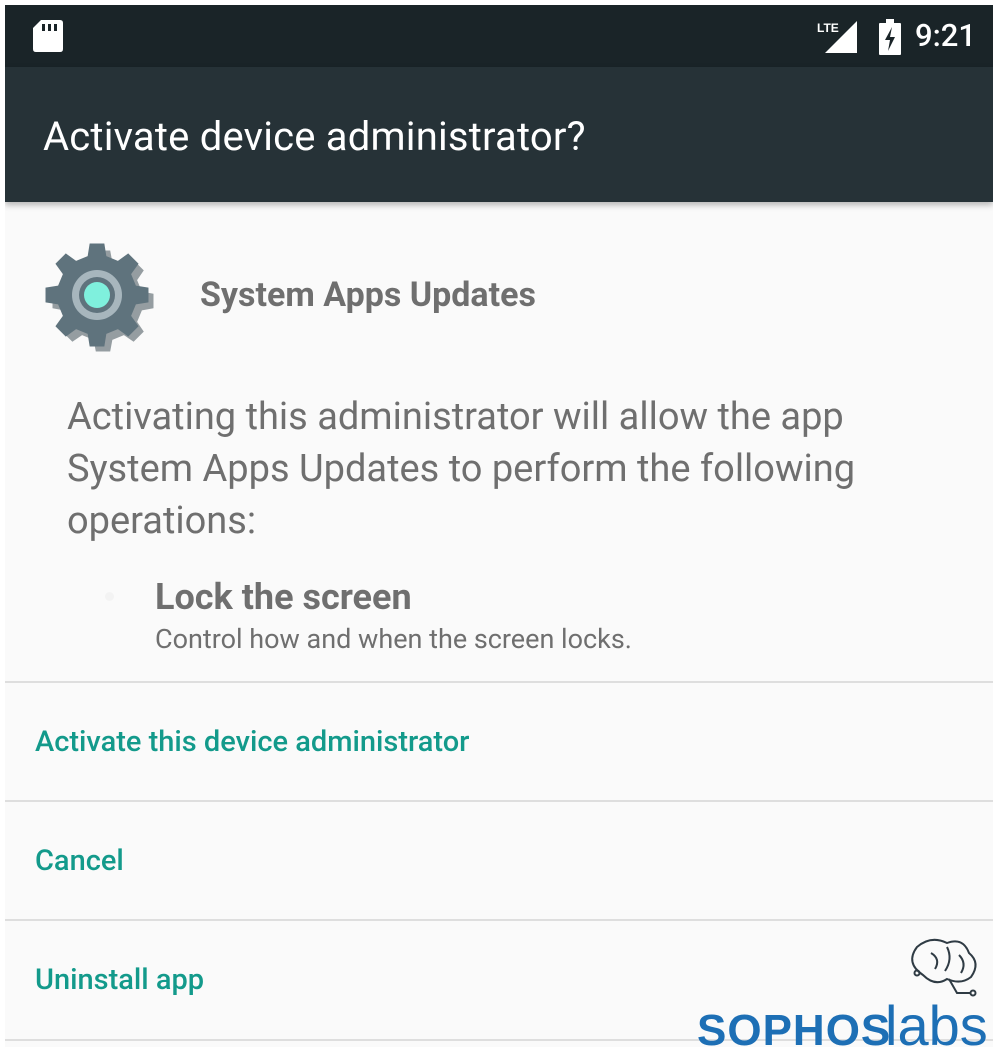 Image resolution: width=993 pixels, height=1047 pixels. I want to click on cancel-button: Cancel, so click(79, 861).